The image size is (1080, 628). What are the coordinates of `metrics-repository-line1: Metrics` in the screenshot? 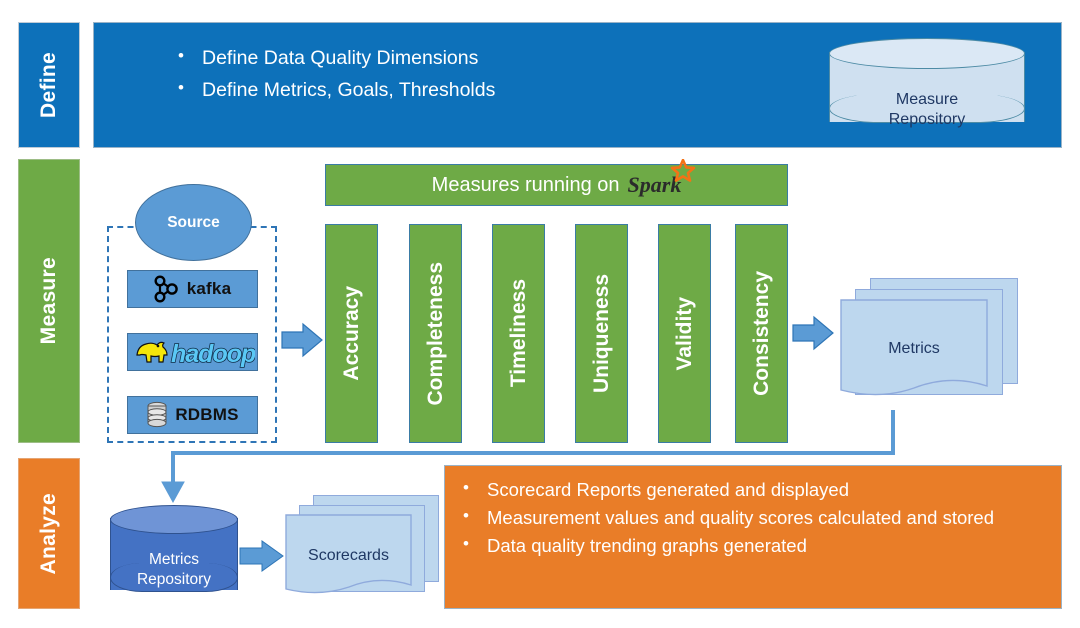 It's located at (174, 559).